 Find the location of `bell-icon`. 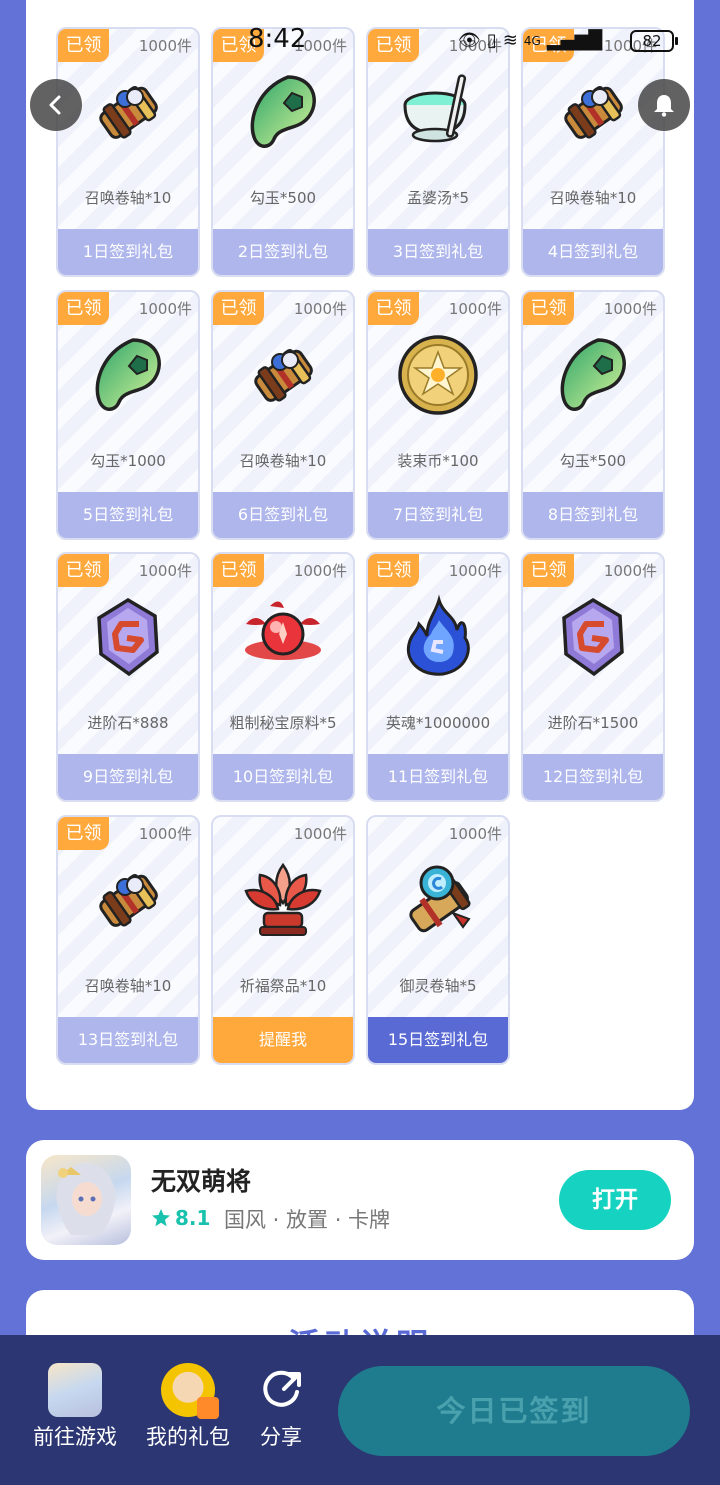

bell-icon is located at coordinates (664, 106).